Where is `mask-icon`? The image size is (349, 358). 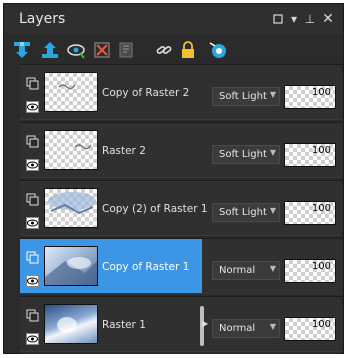
mask-icon is located at coordinates (218, 50).